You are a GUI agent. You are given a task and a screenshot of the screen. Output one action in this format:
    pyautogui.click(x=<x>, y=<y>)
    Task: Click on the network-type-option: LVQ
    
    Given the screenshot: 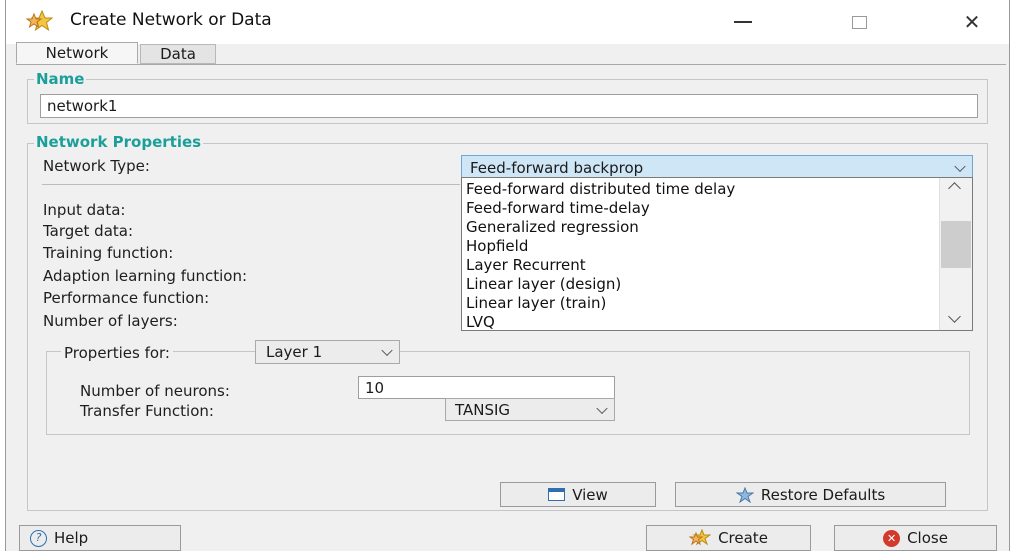 What is the action you would take?
    pyautogui.click(x=480, y=321)
    